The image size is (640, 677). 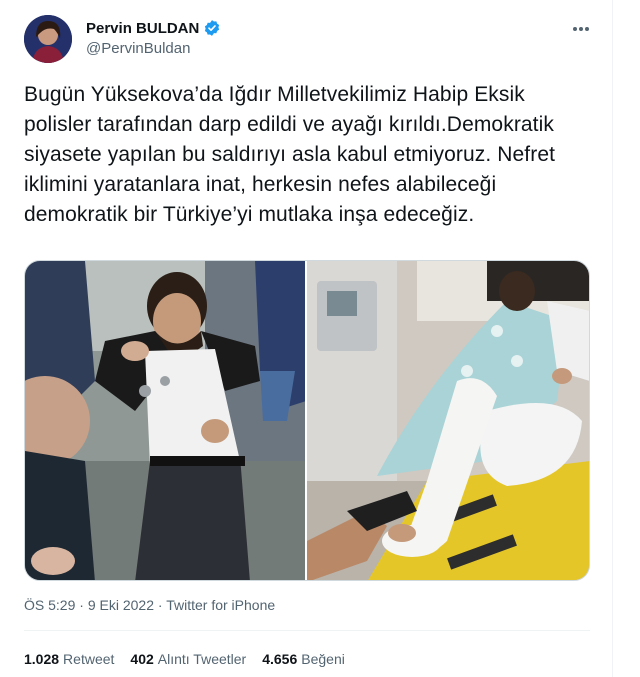 What do you see at coordinates (138, 48) in the screenshot?
I see `author-handle: @PervinBuldan` at bounding box center [138, 48].